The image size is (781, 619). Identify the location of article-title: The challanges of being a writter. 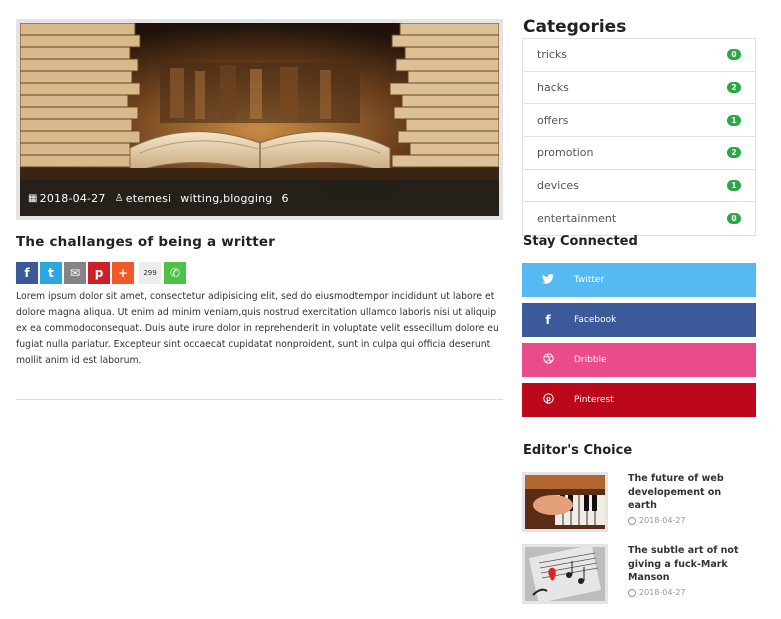
(145, 242).